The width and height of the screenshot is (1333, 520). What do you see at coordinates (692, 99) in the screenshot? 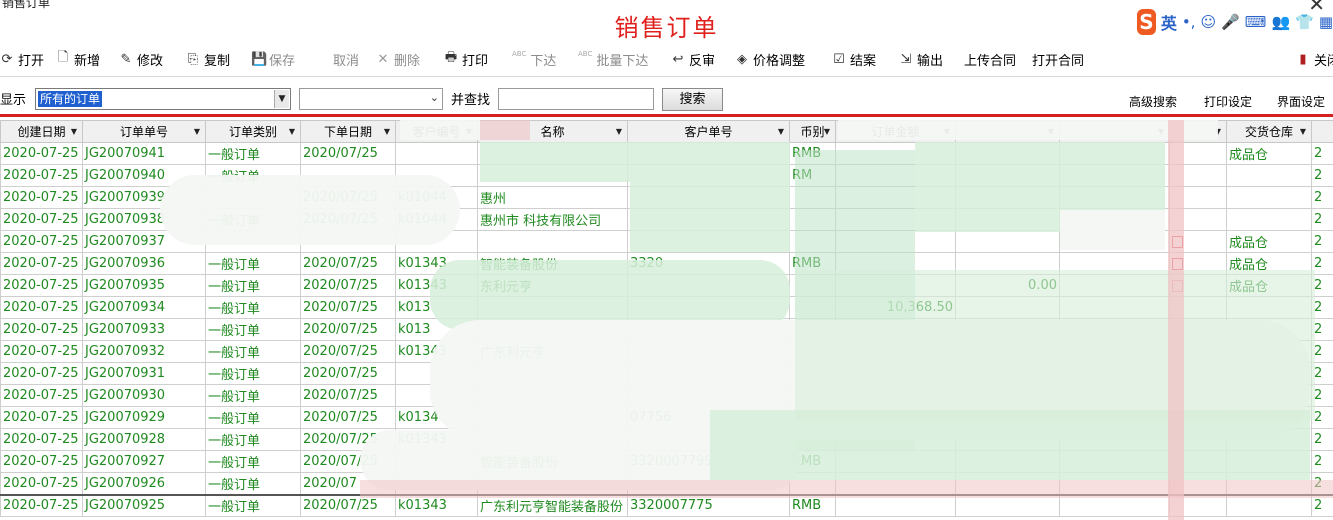
I see `search-button: 搜索` at bounding box center [692, 99].